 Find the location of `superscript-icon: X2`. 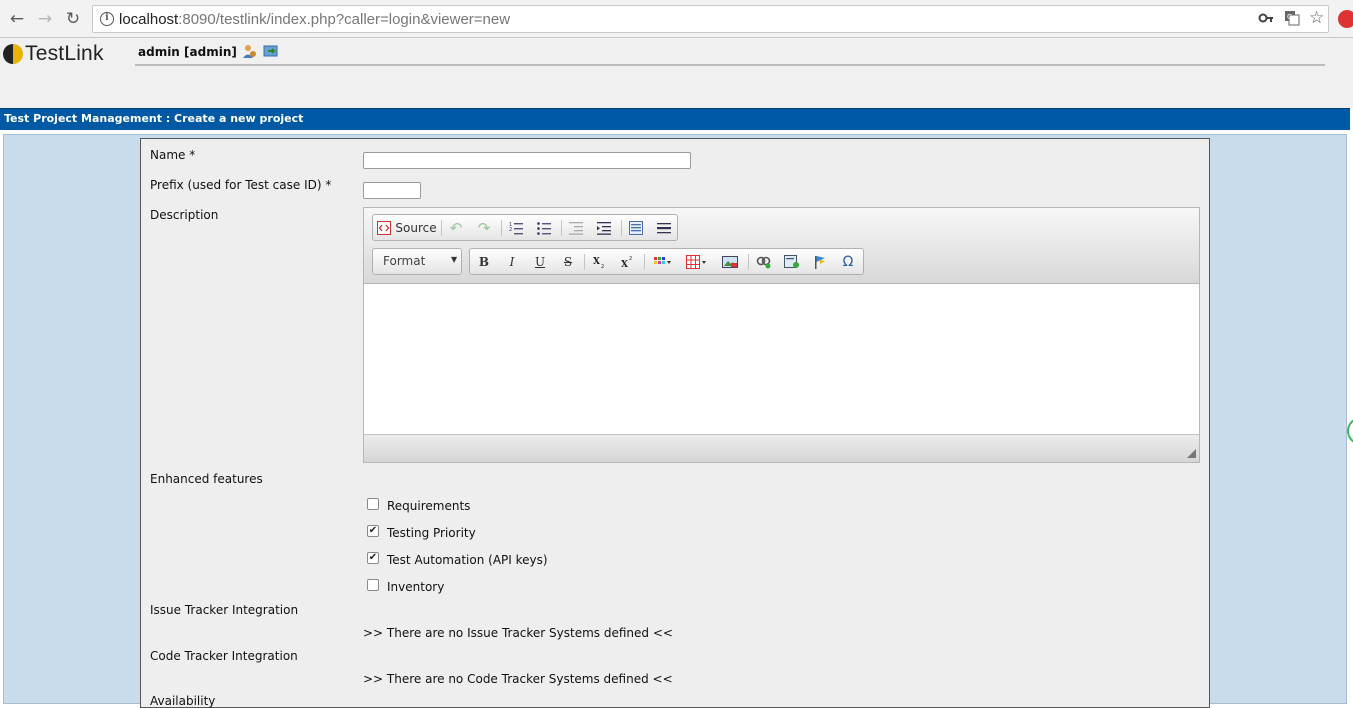

superscript-icon: X2 is located at coordinates (628, 262).